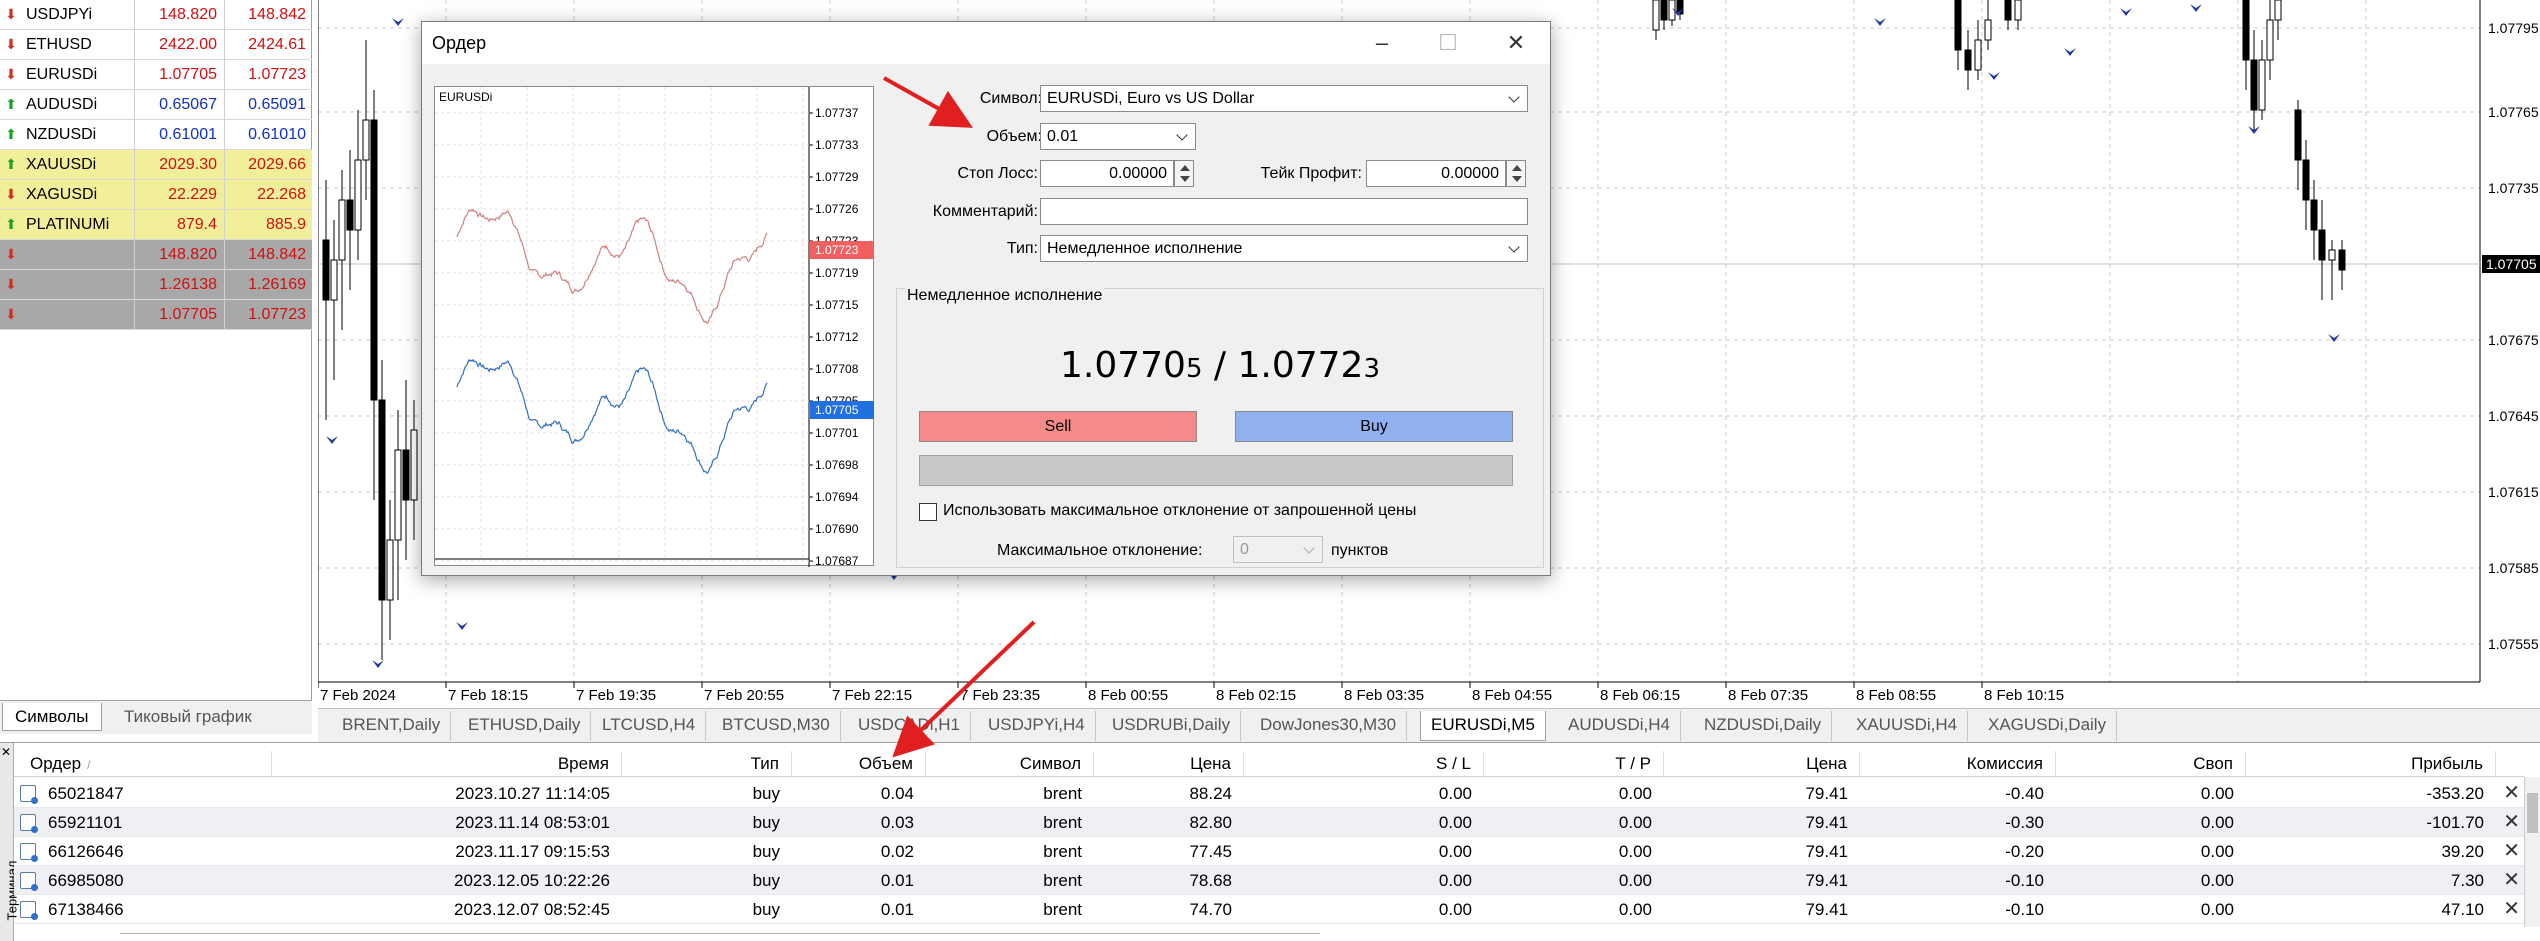 Image resolution: width=2540 pixels, height=941 pixels. I want to click on column-header: Тип, so click(707, 764).